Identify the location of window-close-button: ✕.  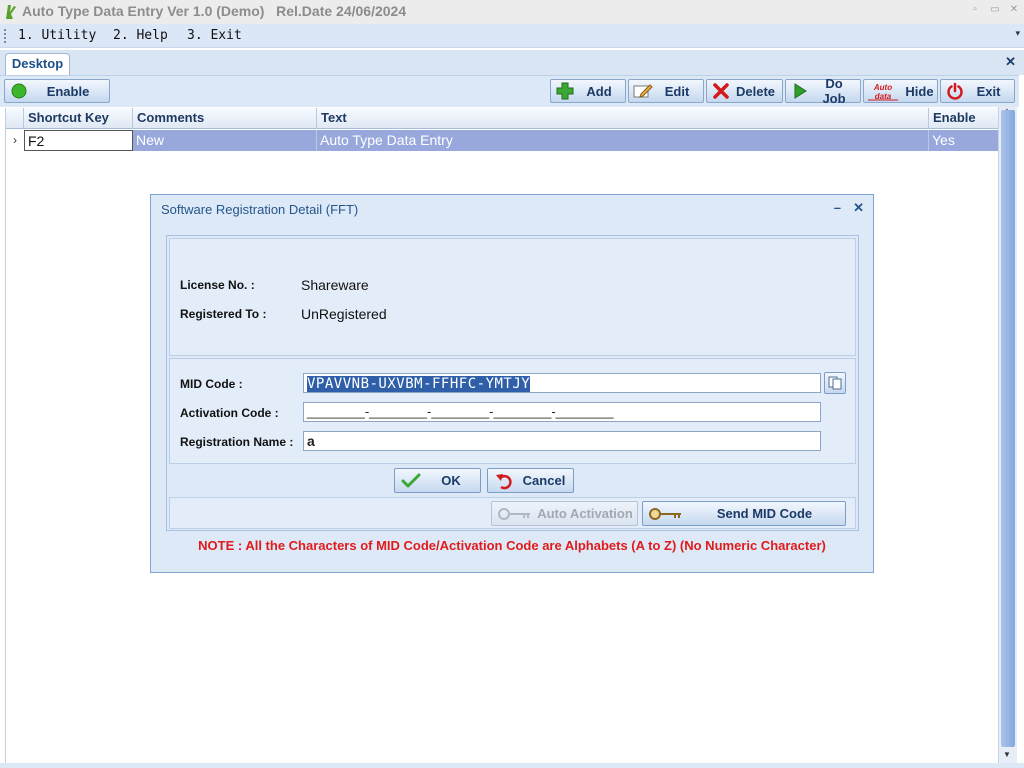
(1014, 10).